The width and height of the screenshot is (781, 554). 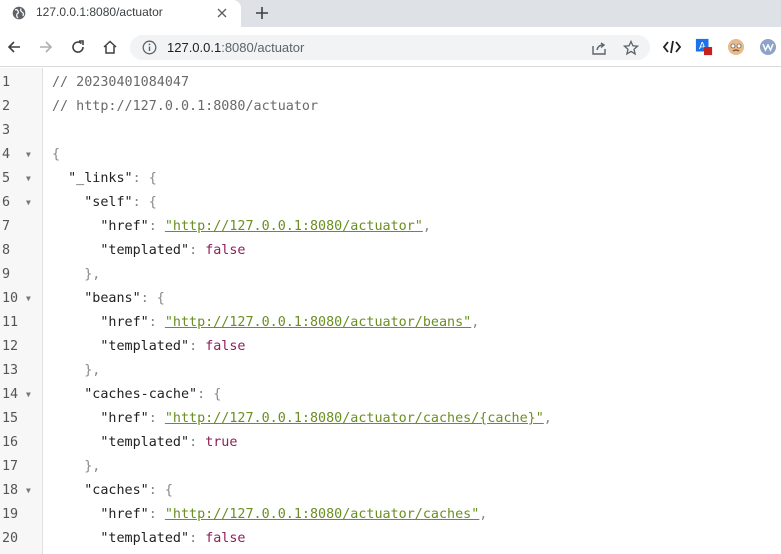 I want to click on code-line: 13 },, so click(x=390, y=371).